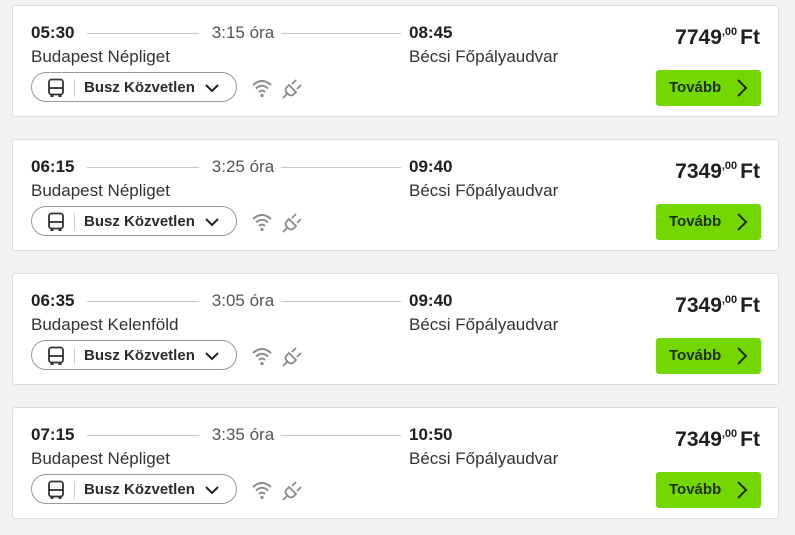 This screenshot has height=535, width=795. What do you see at coordinates (53, 32) in the screenshot?
I see `departure-time: 05:30` at bounding box center [53, 32].